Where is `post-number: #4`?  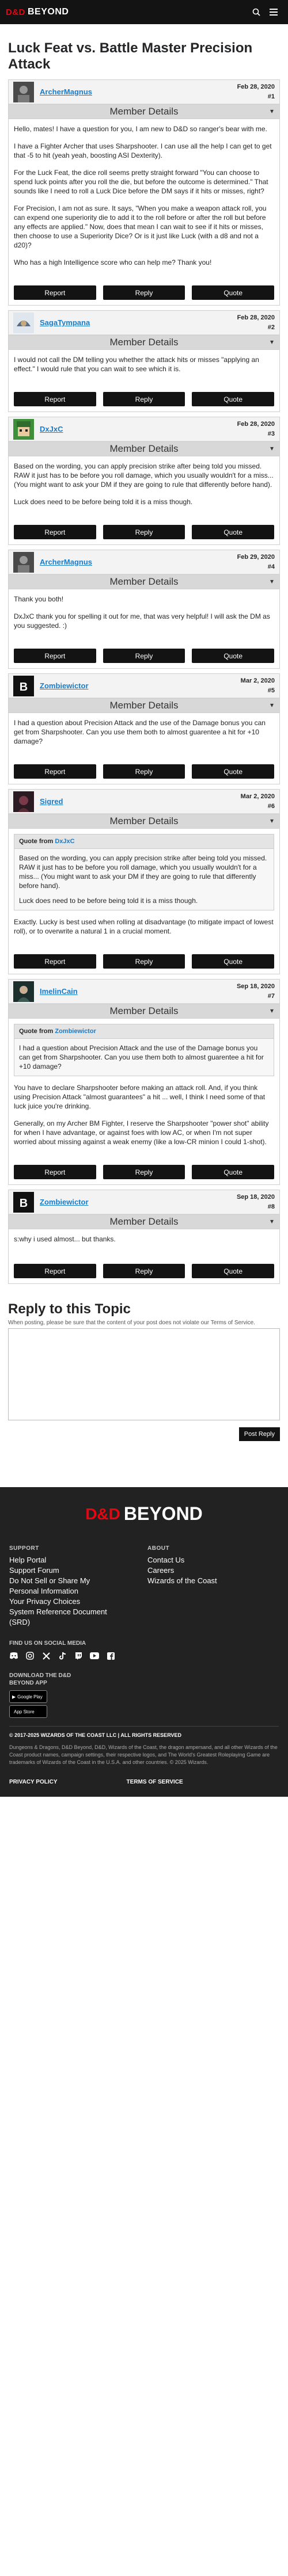 post-number: #4 is located at coordinates (271, 566).